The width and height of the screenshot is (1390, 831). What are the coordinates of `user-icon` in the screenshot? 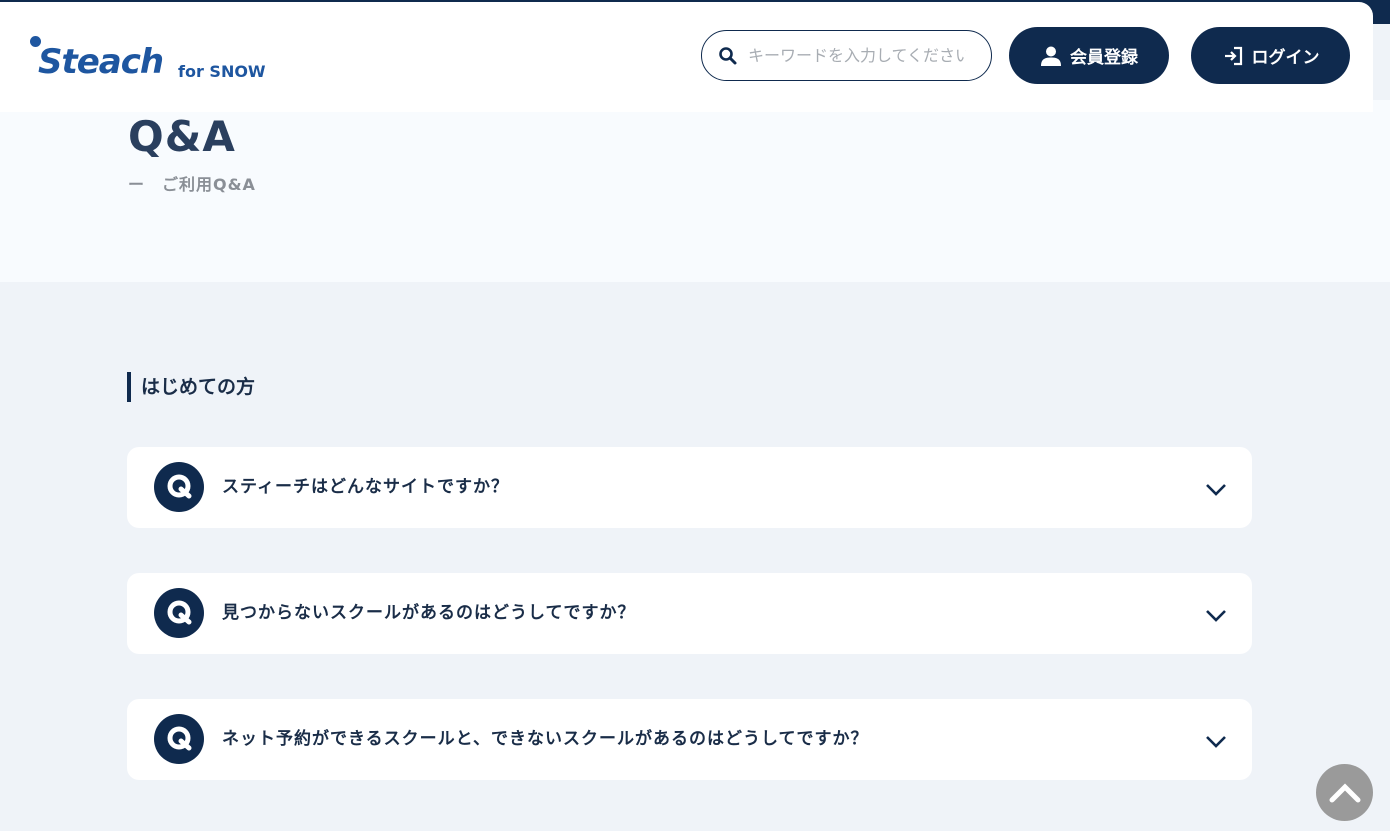 It's located at (1051, 56).